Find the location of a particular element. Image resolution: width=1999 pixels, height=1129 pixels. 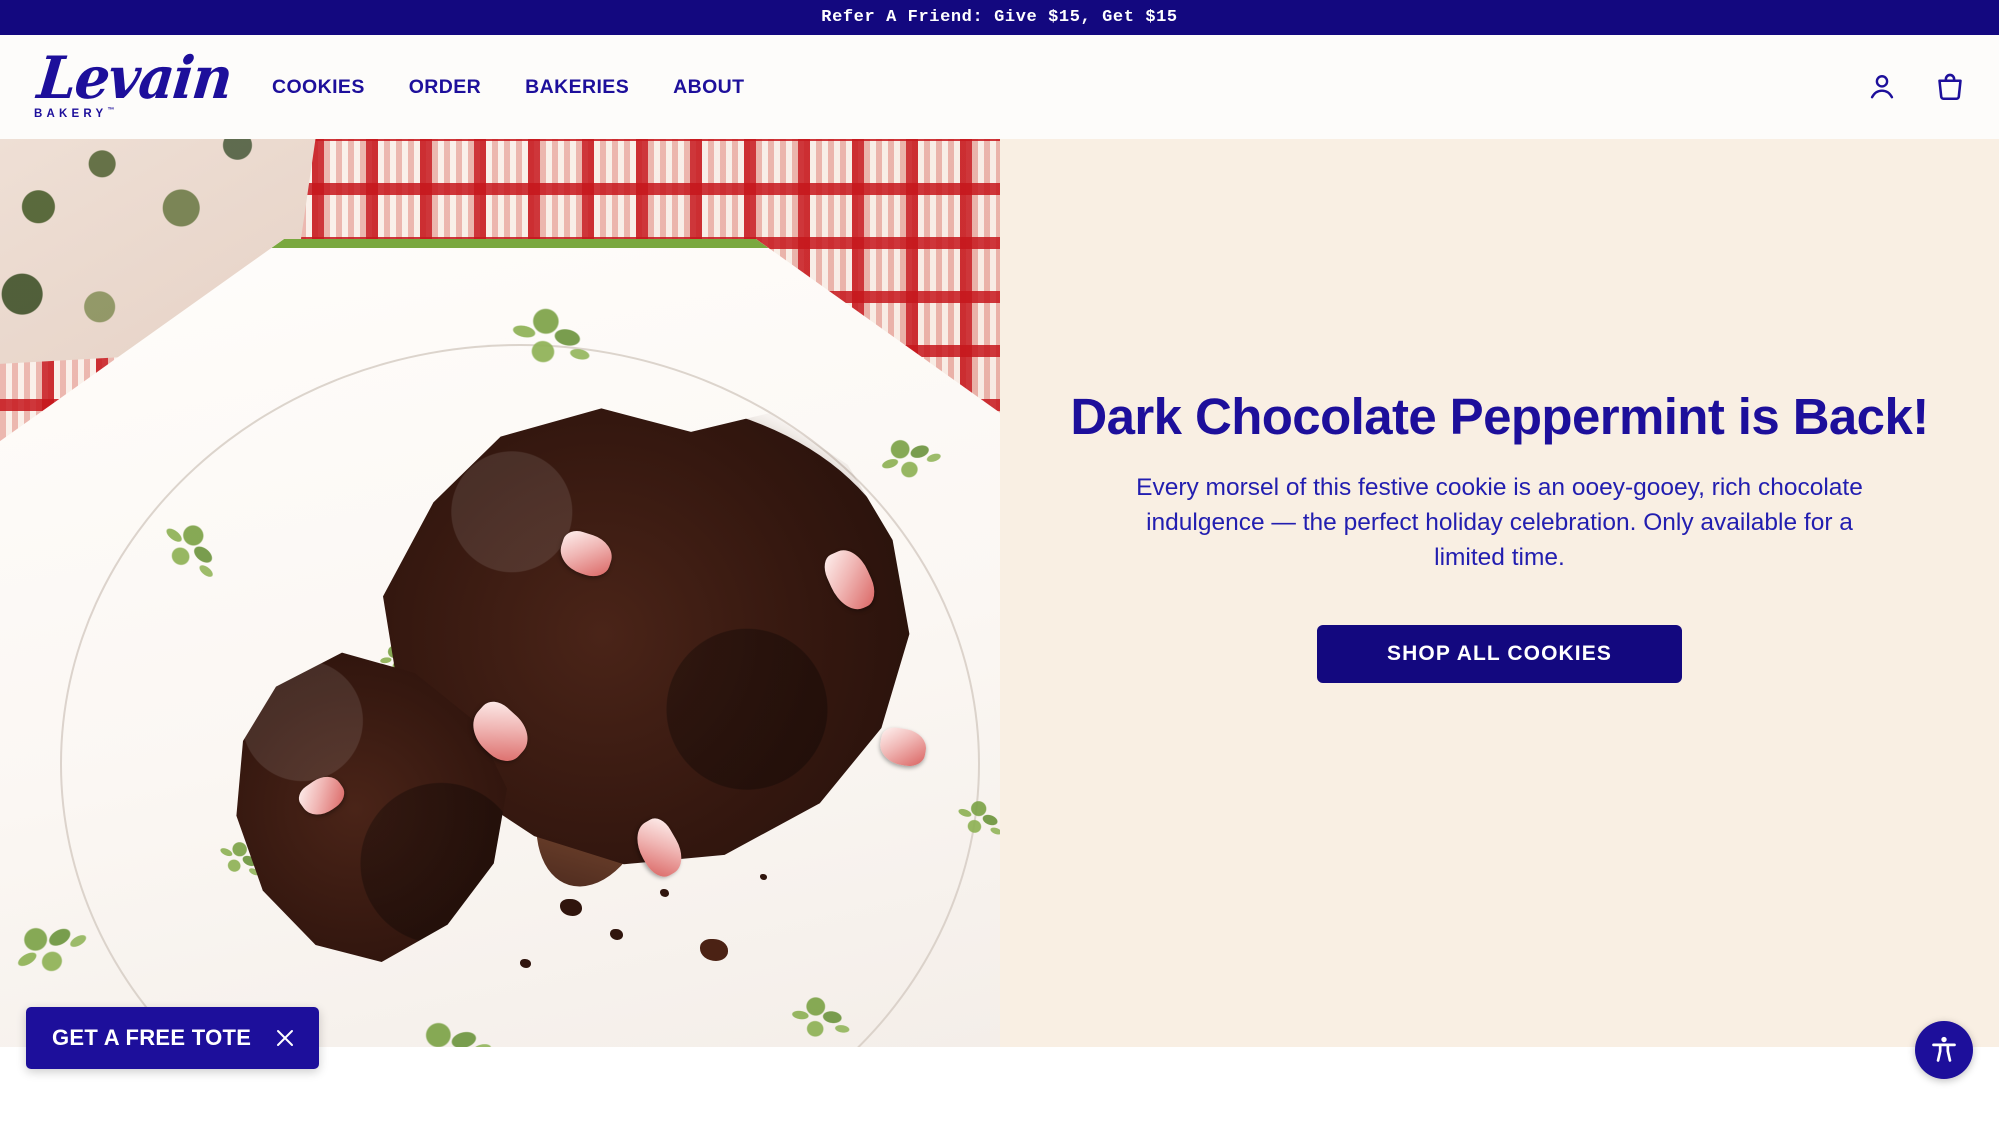

shopping-bag-icon is located at coordinates (1950, 87).